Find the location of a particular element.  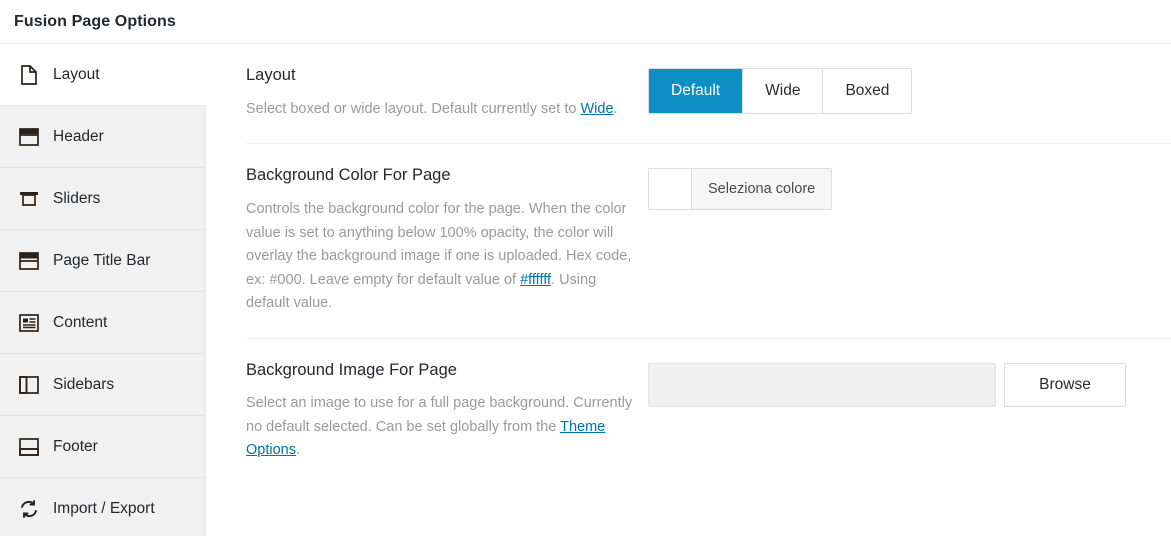

refresh-icon is located at coordinates (29, 509).